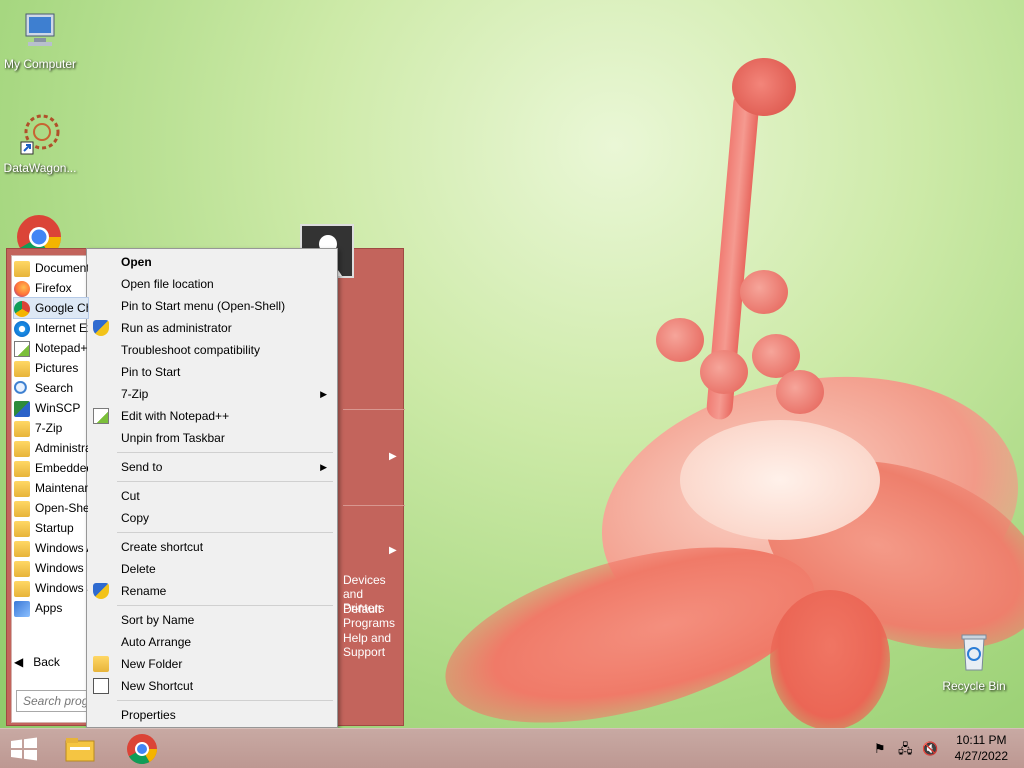  I want to click on network-icon: 🖧, so click(906, 749).